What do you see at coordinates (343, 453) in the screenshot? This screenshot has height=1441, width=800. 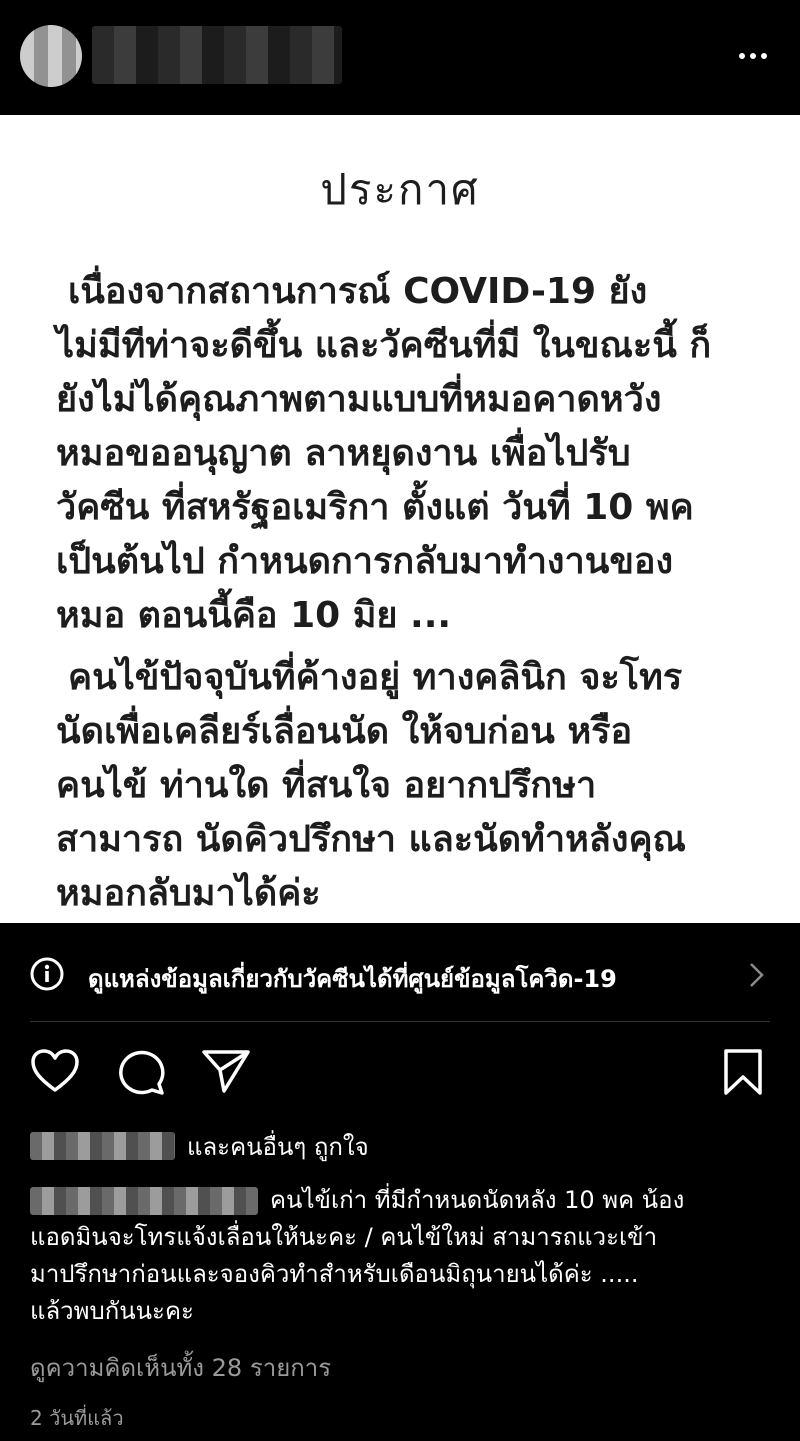 I see `announcement-line: หมอขออนุญาต ลาหยุดงาน เพื่อไปรับ` at bounding box center [343, 453].